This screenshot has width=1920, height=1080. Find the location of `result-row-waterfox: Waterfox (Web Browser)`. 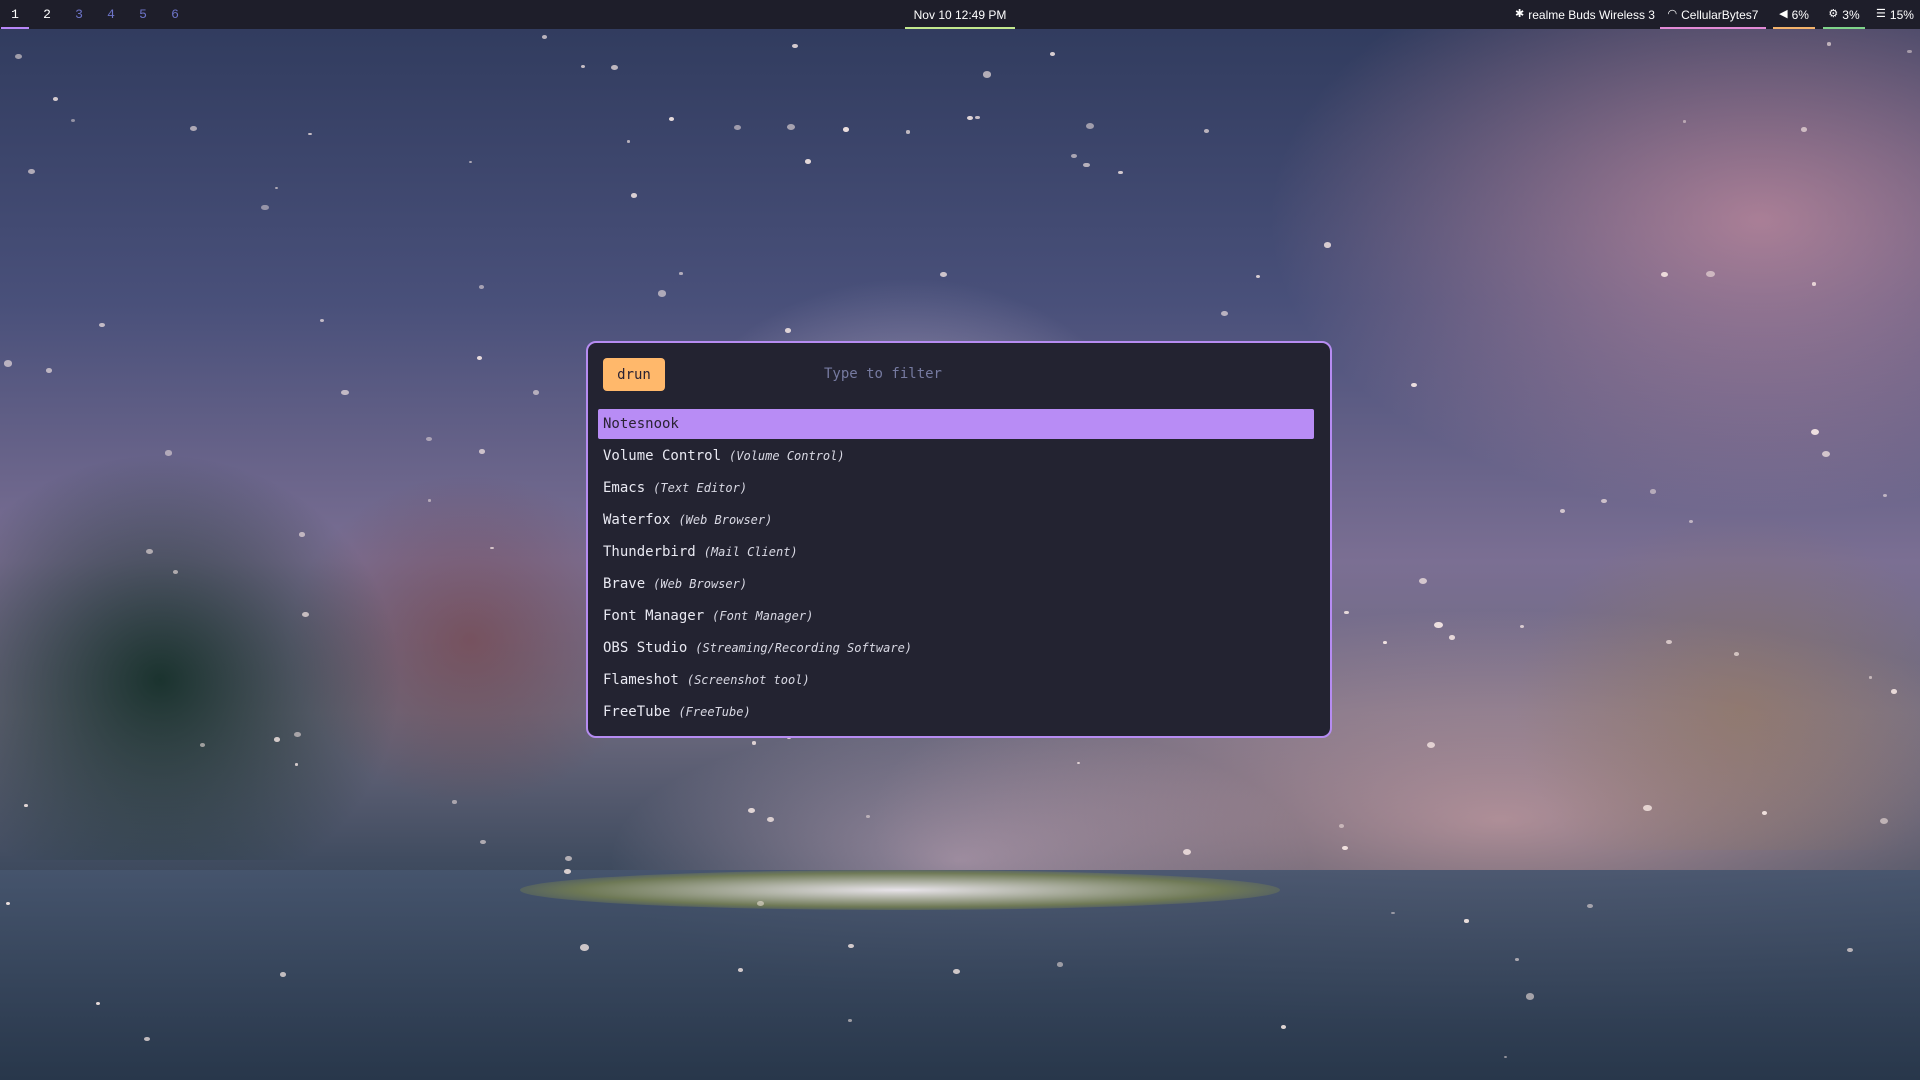

result-row-waterfox: Waterfox (Web Browser) is located at coordinates (956, 520).